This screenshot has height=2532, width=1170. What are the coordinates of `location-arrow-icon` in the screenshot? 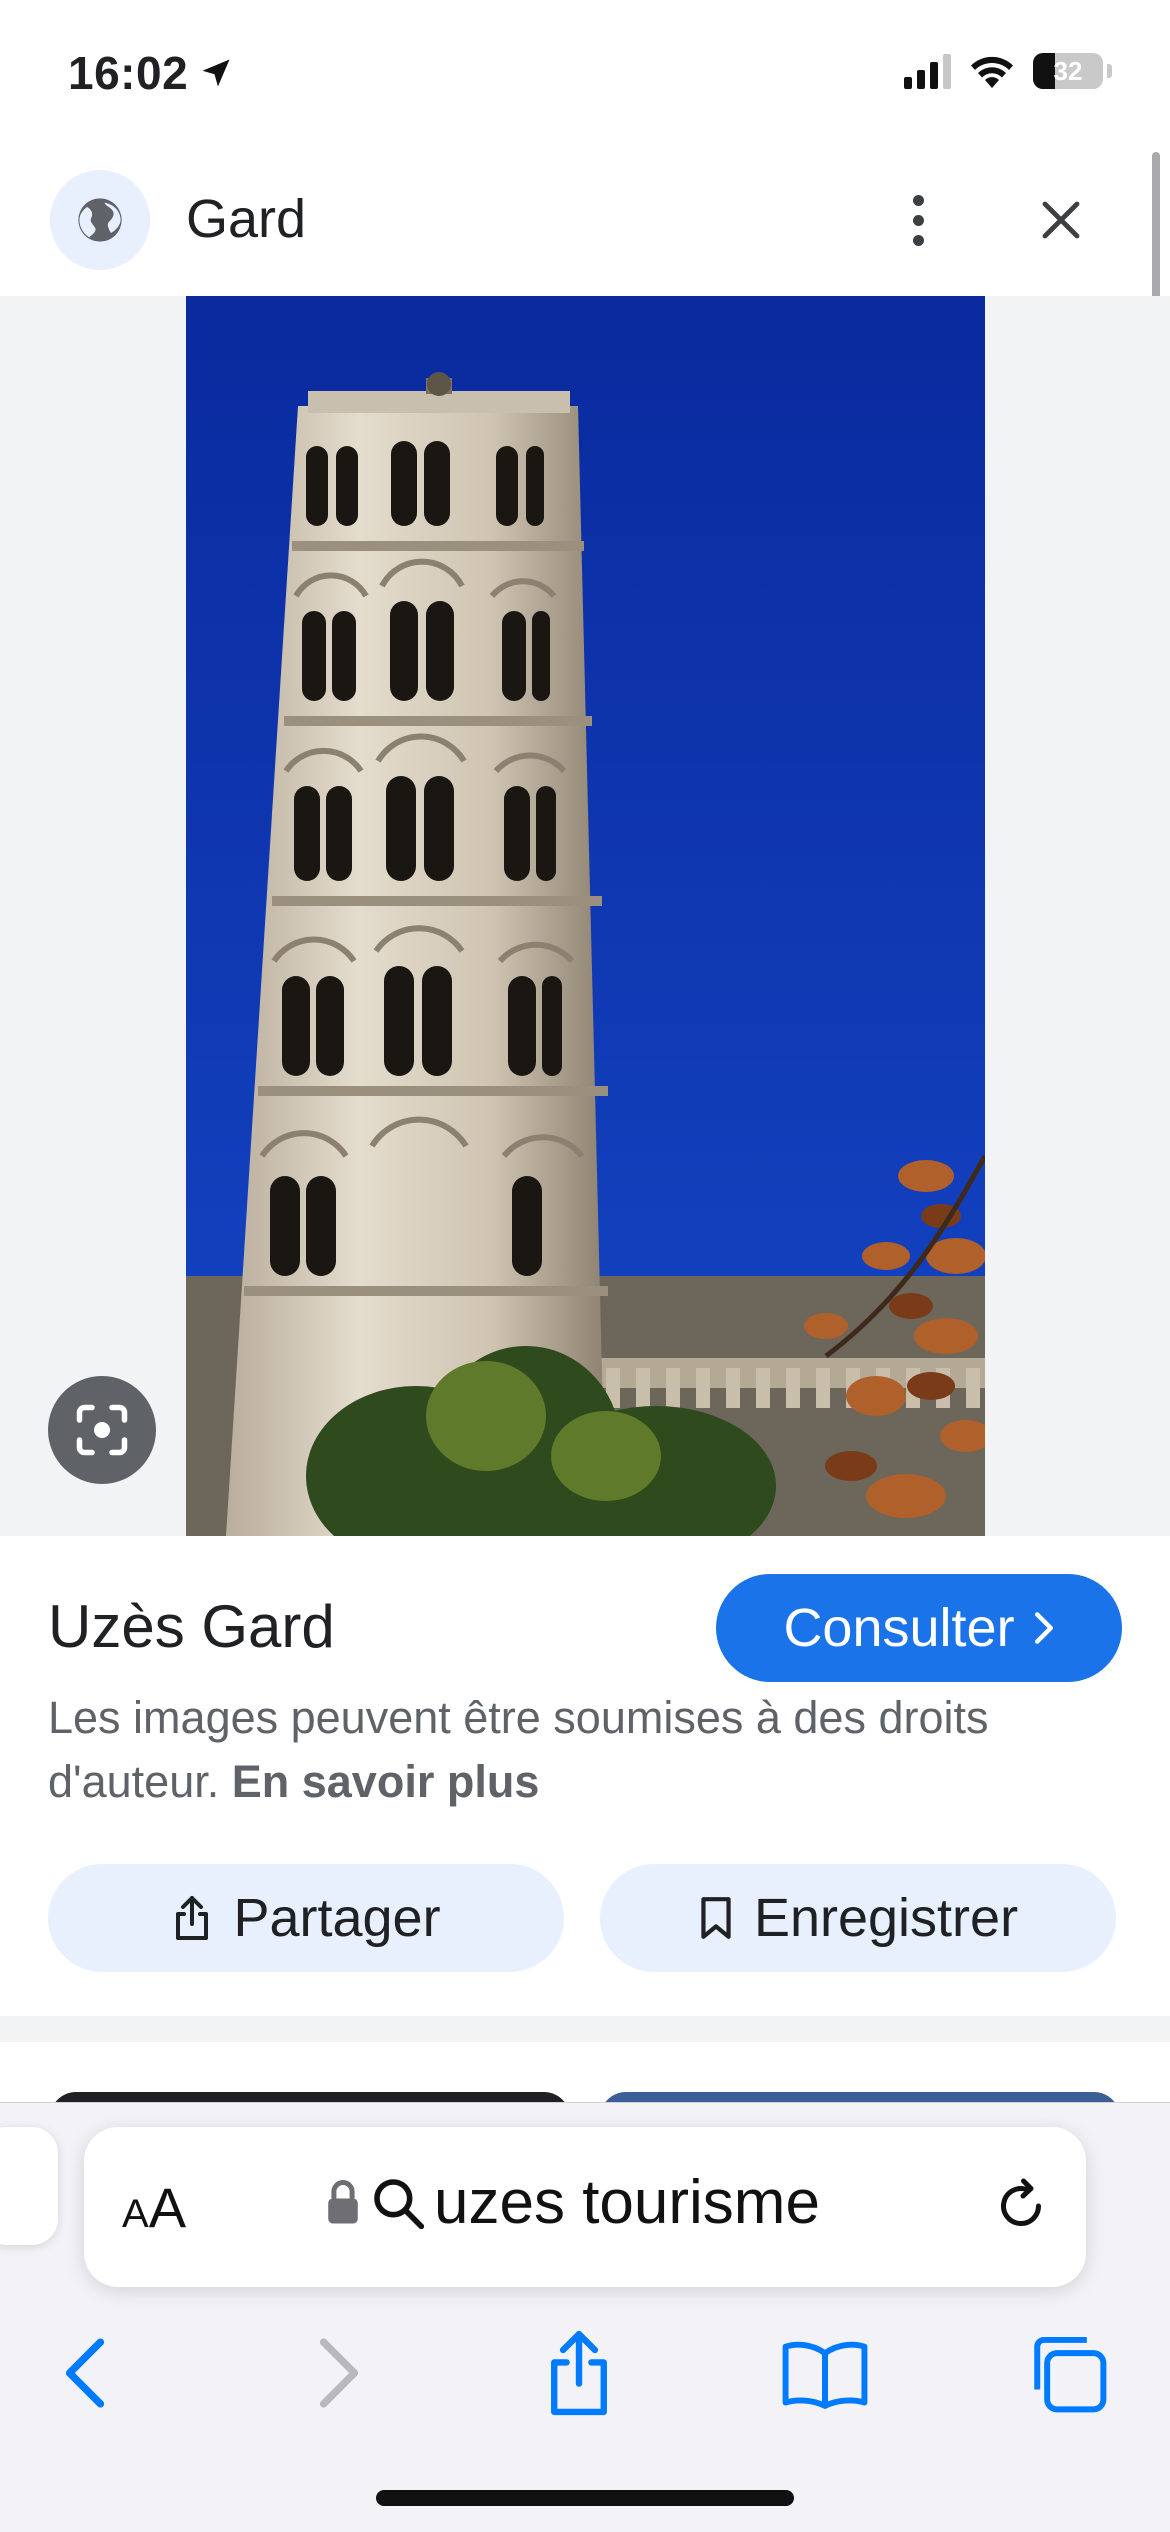 It's located at (216, 73).